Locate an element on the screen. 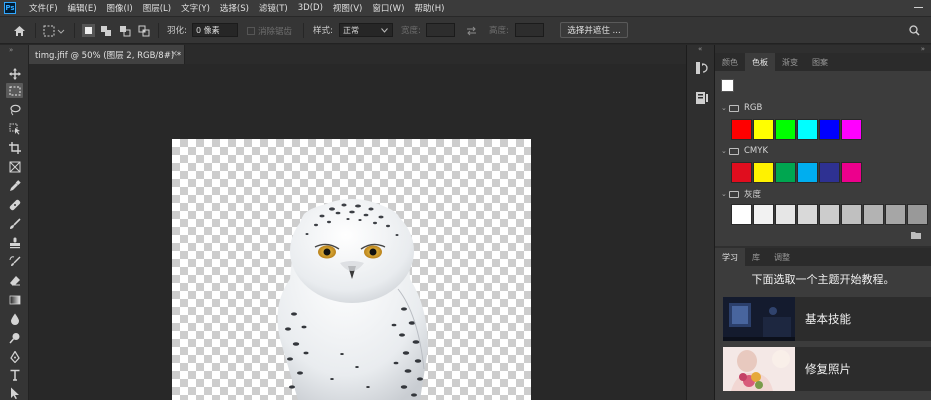 This screenshot has height=400, width=931. height-input is located at coordinates (529, 30).